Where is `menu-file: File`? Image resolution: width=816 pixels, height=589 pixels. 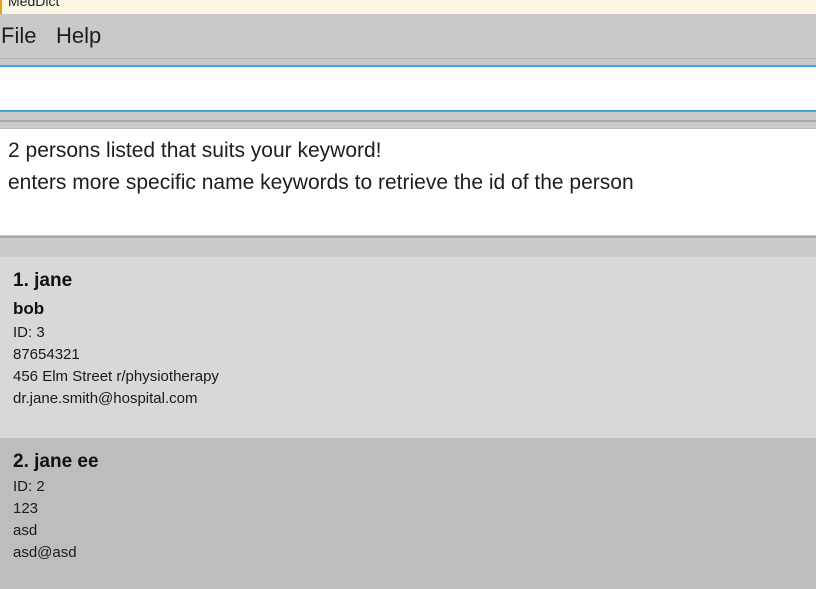
menu-file: File is located at coordinates (18, 36).